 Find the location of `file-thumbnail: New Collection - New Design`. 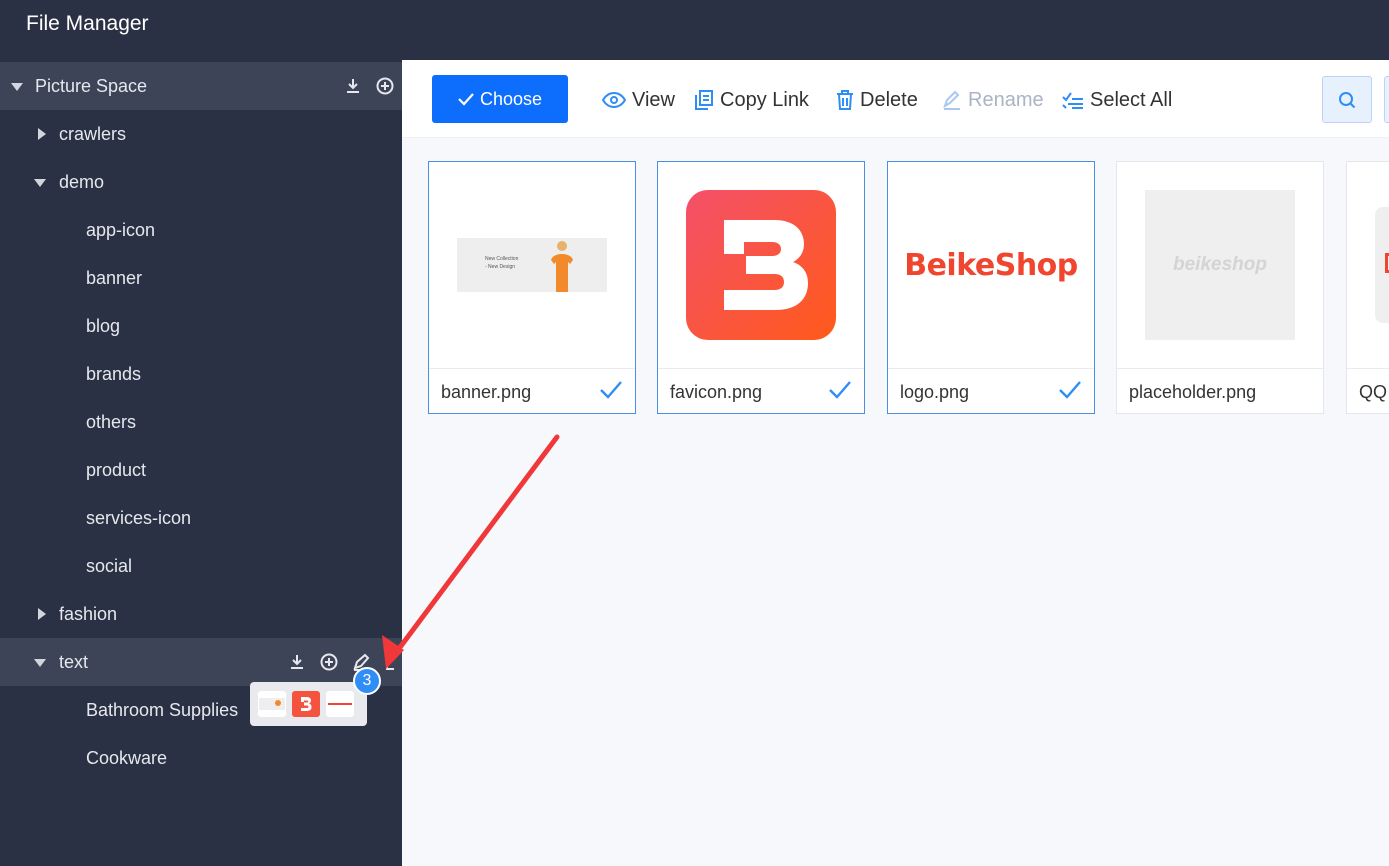

file-thumbnail: New Collection - New Design is located at coordinates (532, 265).